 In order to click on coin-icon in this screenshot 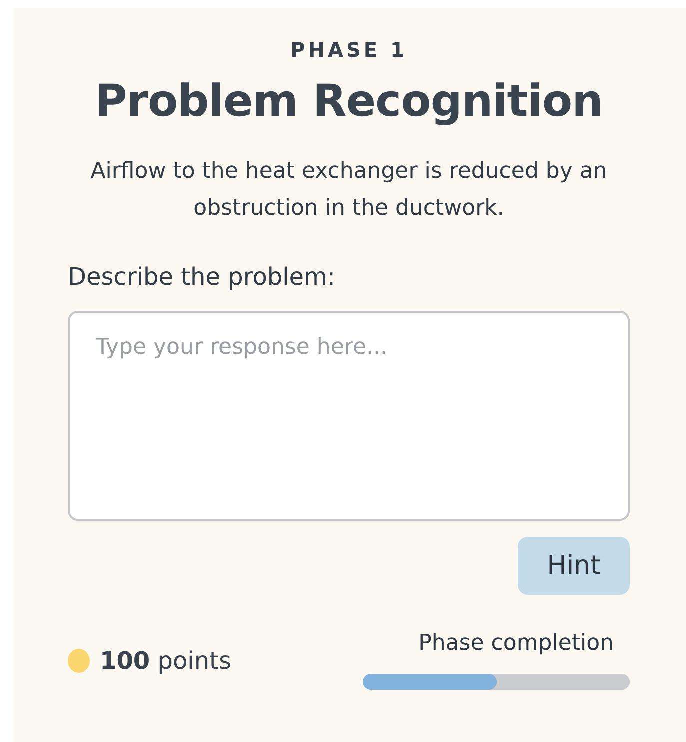, I will do `click(79, 661)`.